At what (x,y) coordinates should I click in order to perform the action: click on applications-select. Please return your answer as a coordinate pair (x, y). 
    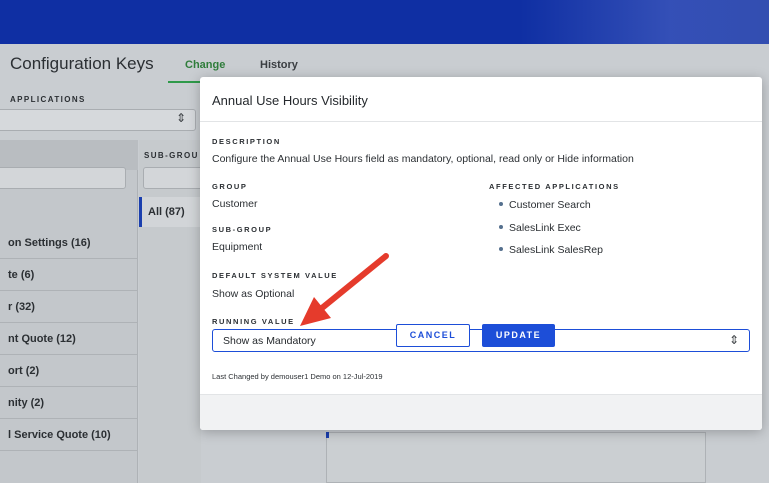
    Looking at the image, I should click on (98, 120).